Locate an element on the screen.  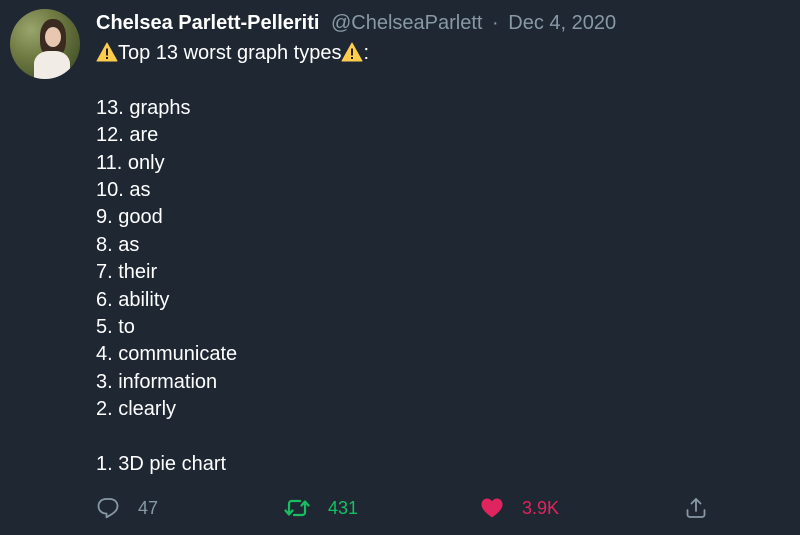
like-button: 3.9K is located at coordinates (519, 508).